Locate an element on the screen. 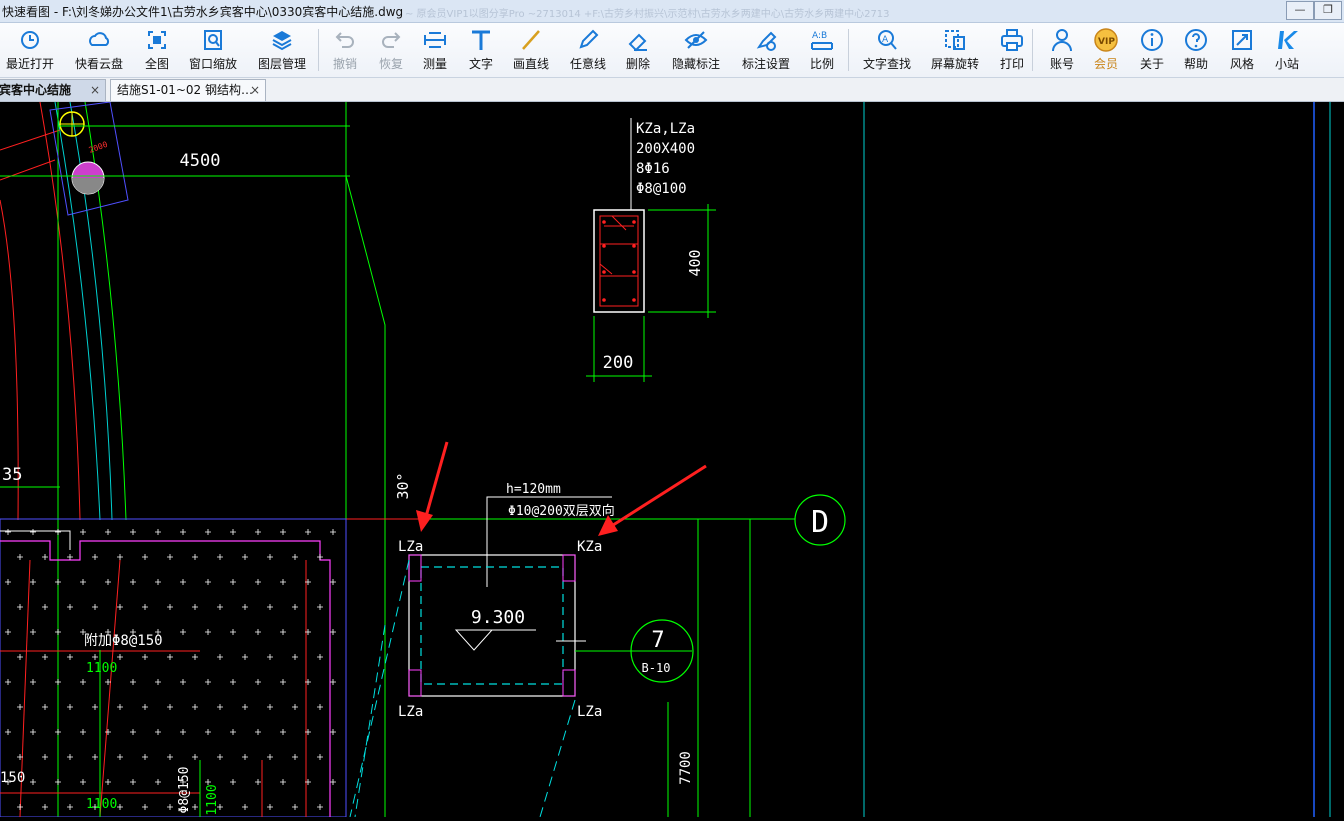 This screenshot has height=821, width=1344. rotated-column-block: 2000 is located at coordinates (89, 158).